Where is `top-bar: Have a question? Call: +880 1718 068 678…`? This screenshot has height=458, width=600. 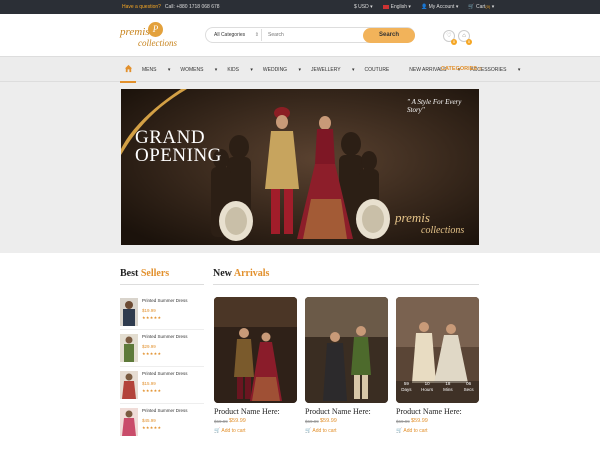 top-bar: Have a question? Call: +880 1718 068 678… is located at coordinates (300, 7).